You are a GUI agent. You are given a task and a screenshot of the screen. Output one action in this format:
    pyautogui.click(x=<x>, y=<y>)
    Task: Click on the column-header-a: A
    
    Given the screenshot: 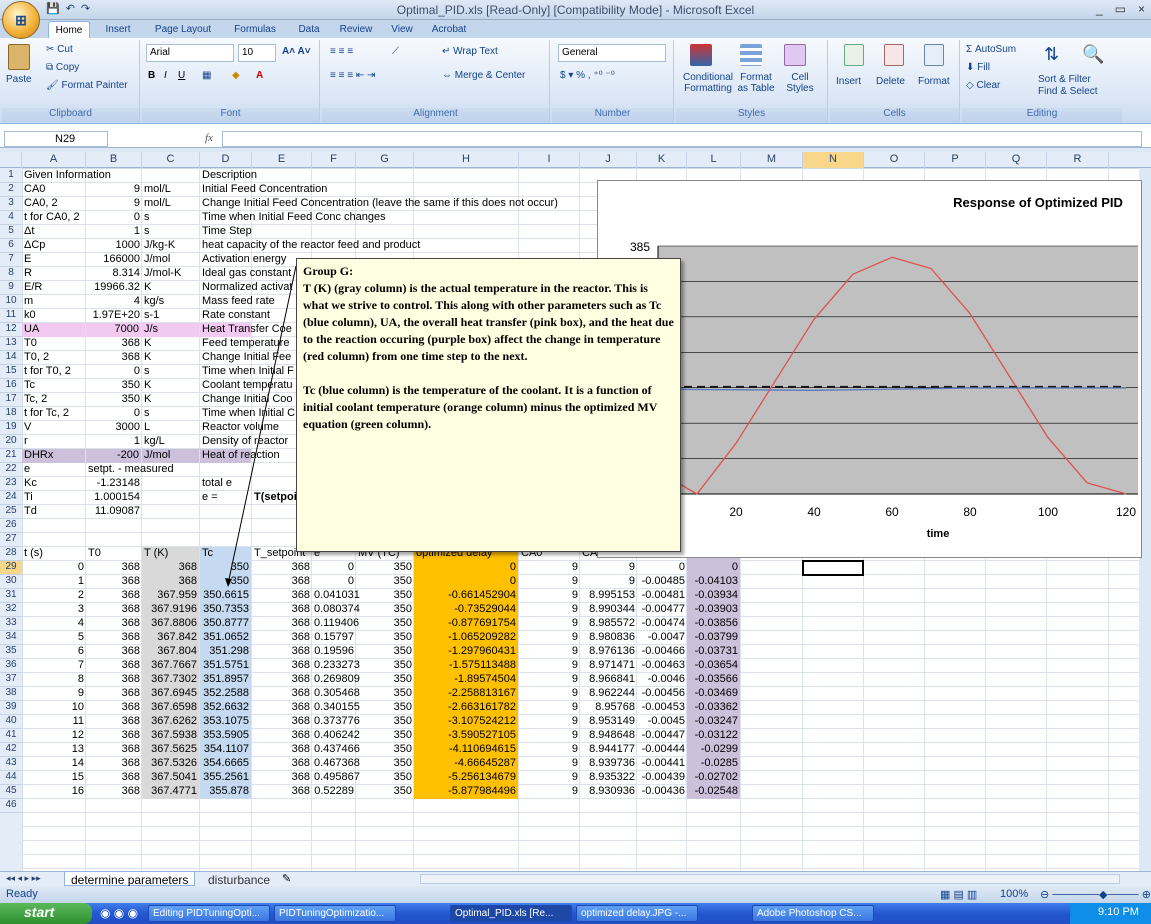 What is the action you would take?
    pyautogui.click(x=54, y=160)
    